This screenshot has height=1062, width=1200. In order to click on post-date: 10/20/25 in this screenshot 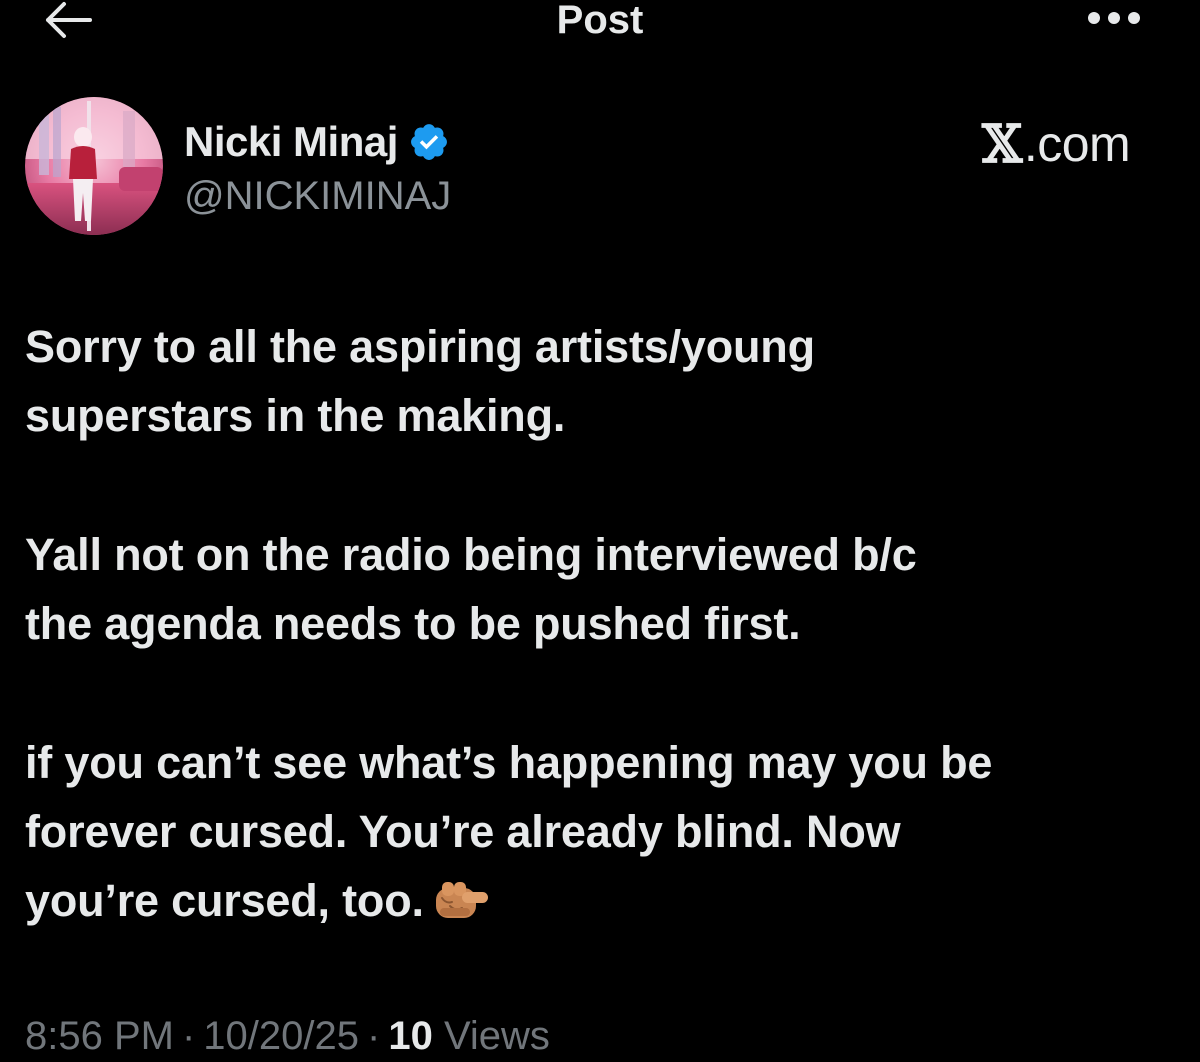, I will do `click(281, 1036)`.